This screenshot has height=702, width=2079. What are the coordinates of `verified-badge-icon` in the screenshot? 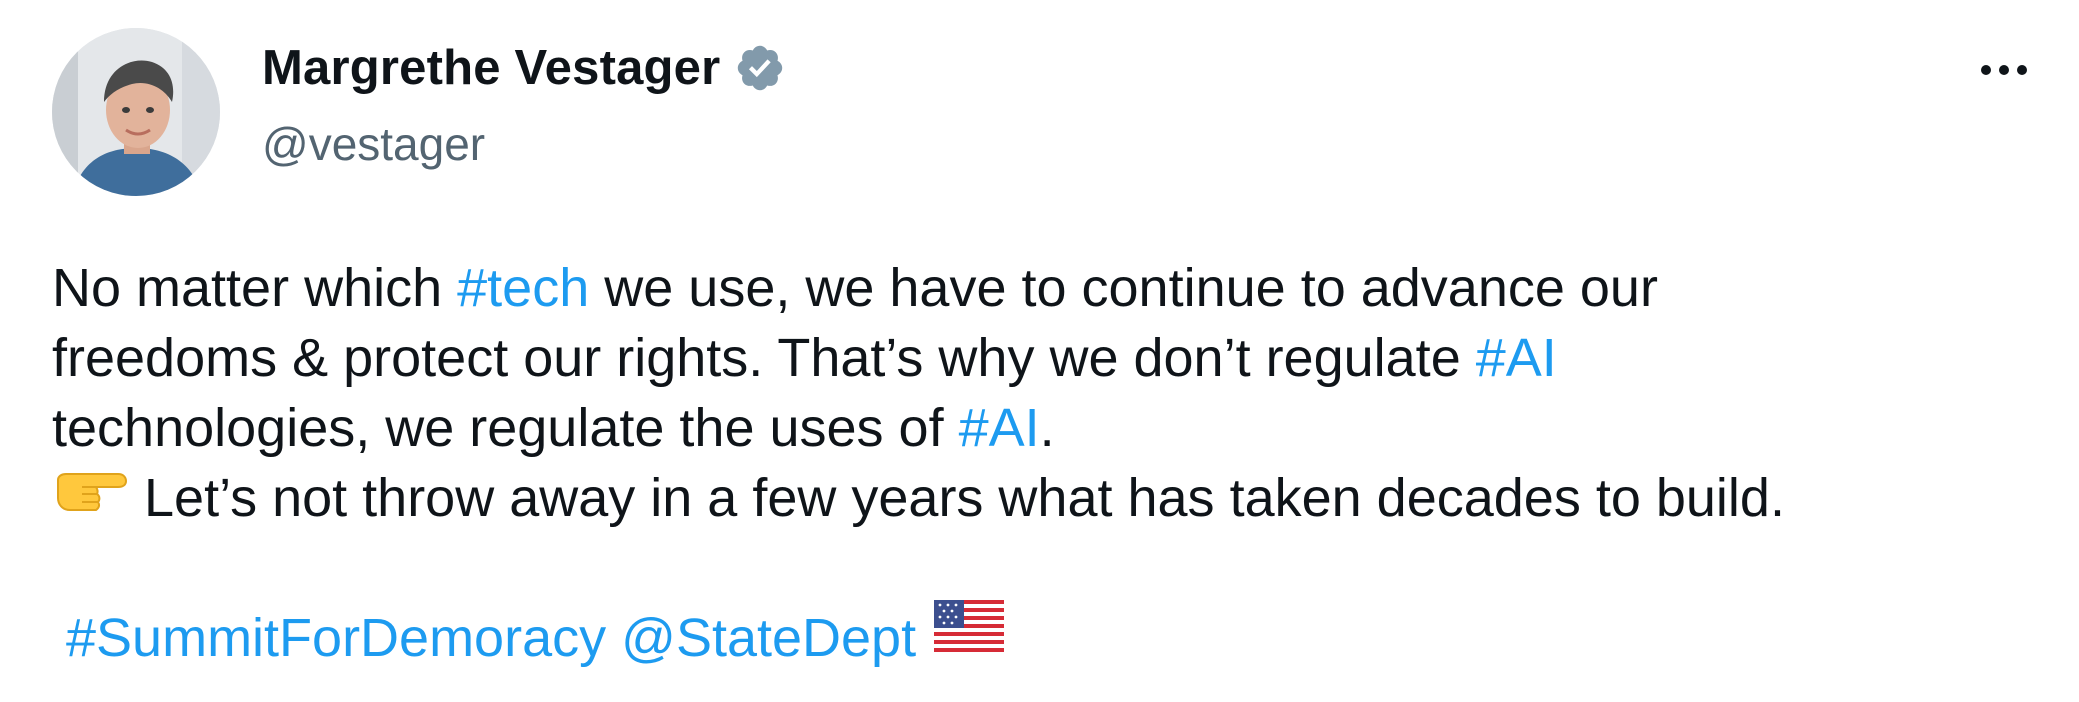 It's located at (760, 68).